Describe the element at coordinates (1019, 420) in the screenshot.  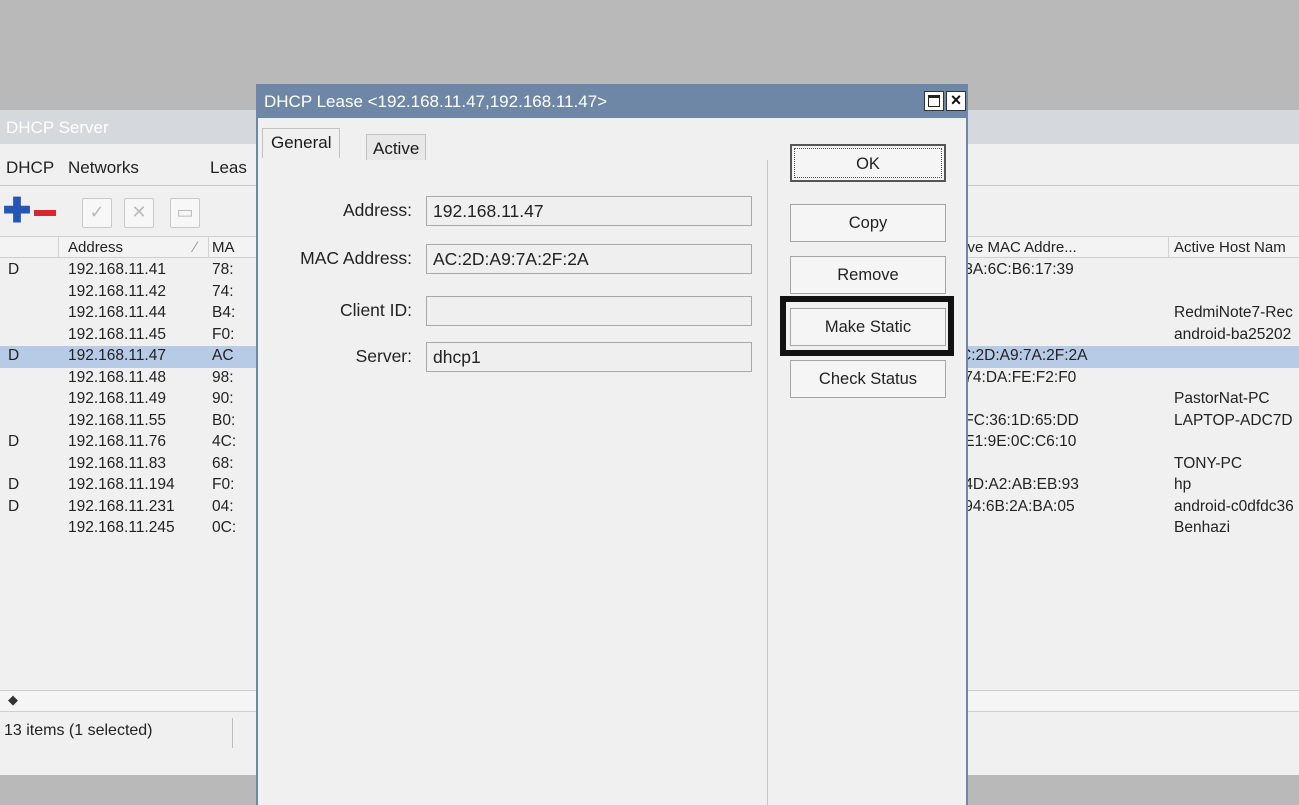
I see `row-active-mac-address: :FC:36:1D:65:DD` at that location.